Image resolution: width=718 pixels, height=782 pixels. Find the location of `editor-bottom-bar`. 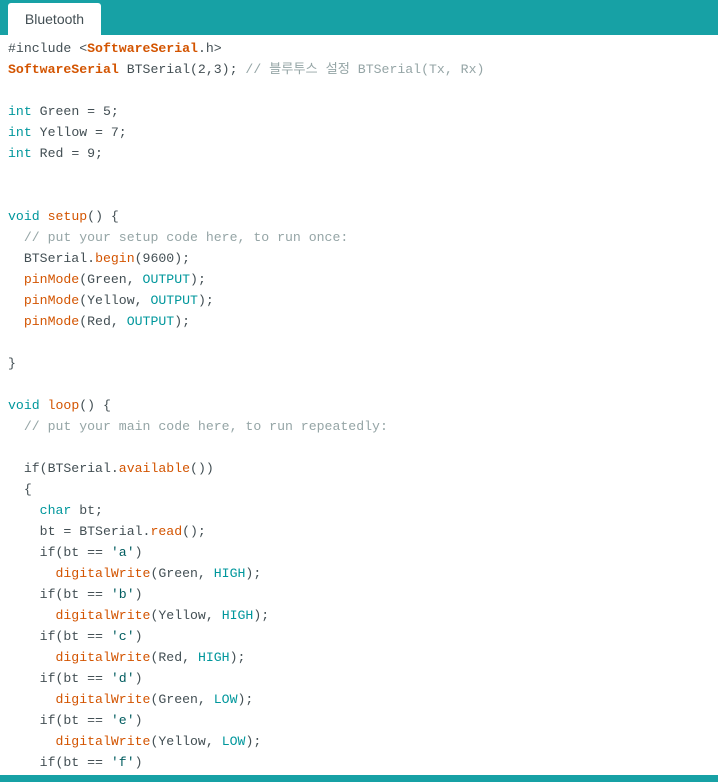

editor-bottom-bar is located at coordinates (359, 778).